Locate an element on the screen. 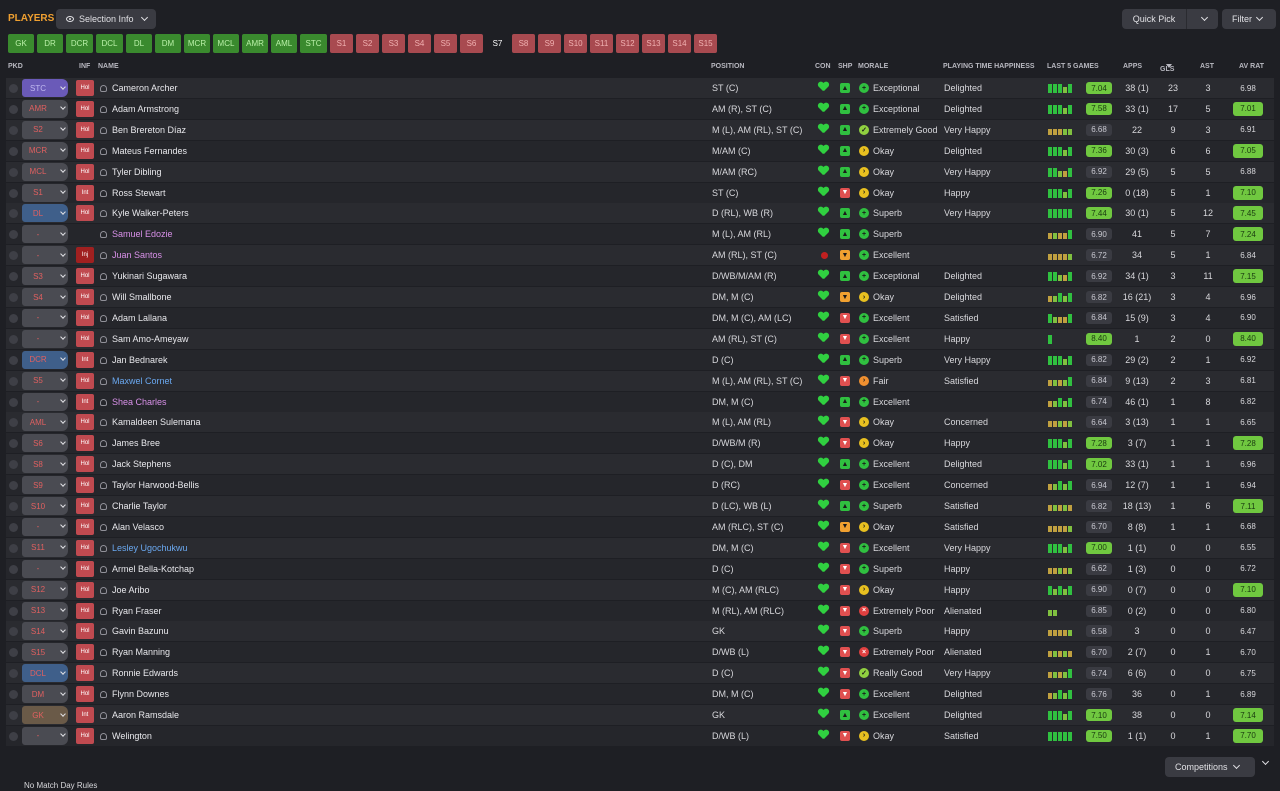  tab-s2: S2 is located at coordinates (367, 43).